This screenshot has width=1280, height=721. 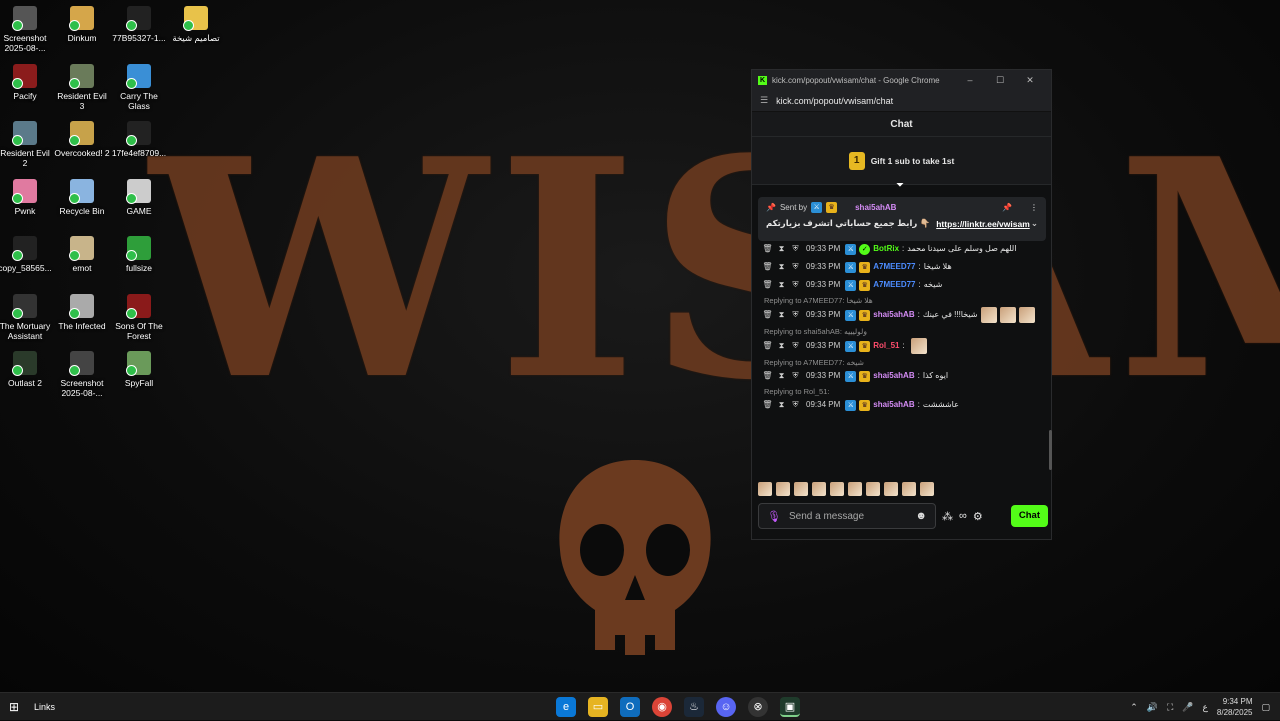 I want to click on network-icon: ⛶, so click(x=1170, y=707).